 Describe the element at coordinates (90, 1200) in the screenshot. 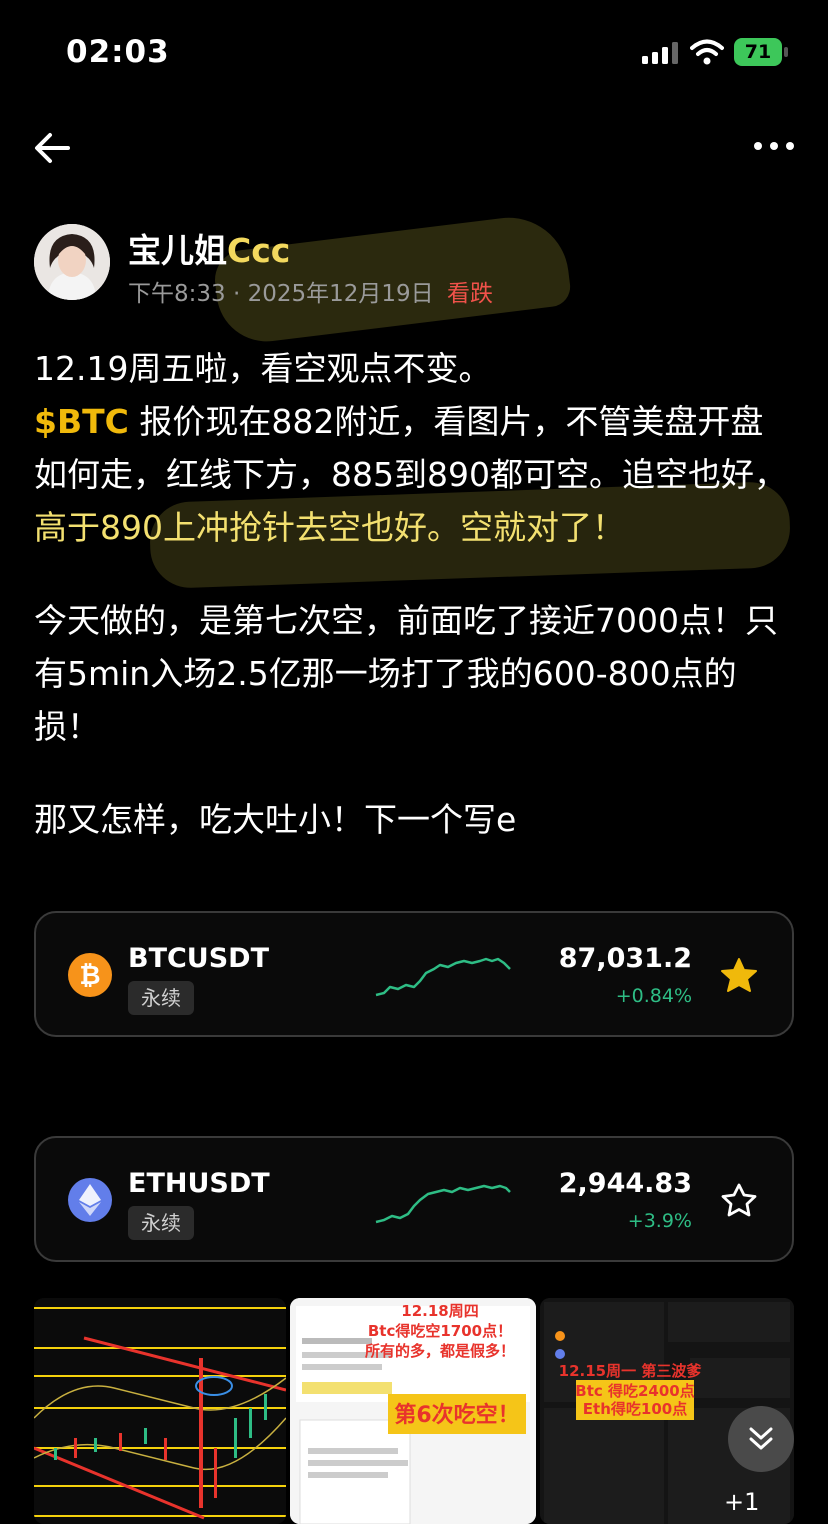

I see `ethereum-icon` at that location.